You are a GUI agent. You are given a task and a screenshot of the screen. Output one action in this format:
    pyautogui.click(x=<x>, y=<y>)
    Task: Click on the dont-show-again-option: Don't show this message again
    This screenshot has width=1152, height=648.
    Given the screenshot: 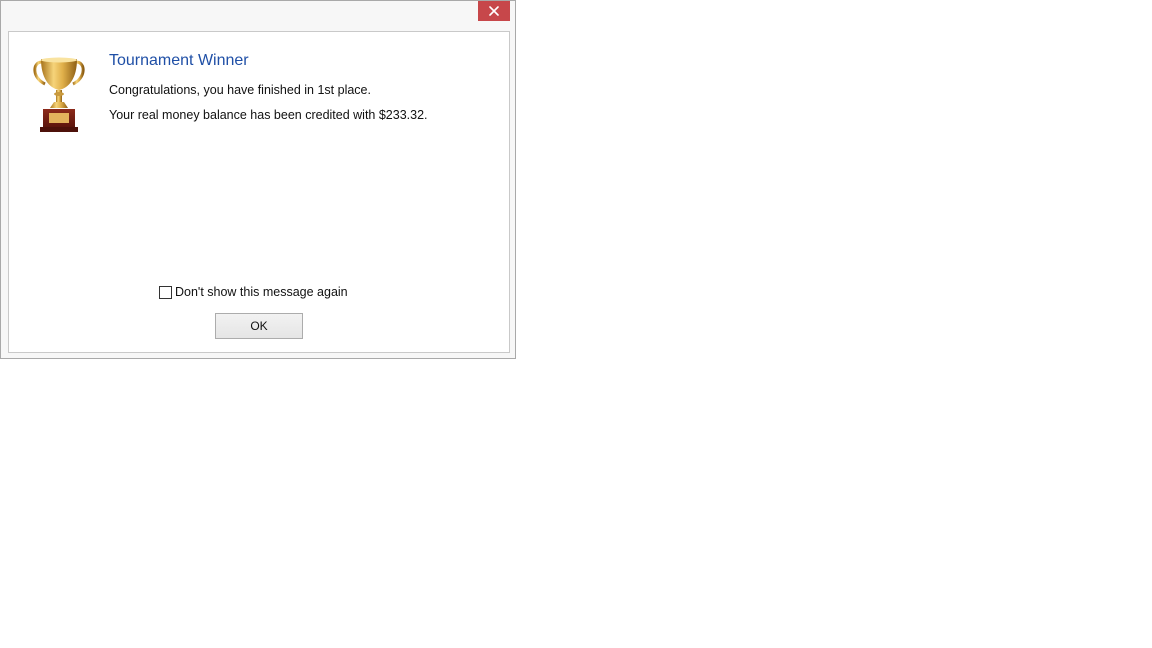 What is the action you would take?
    pyautogui.click(x=253, y=292)
    